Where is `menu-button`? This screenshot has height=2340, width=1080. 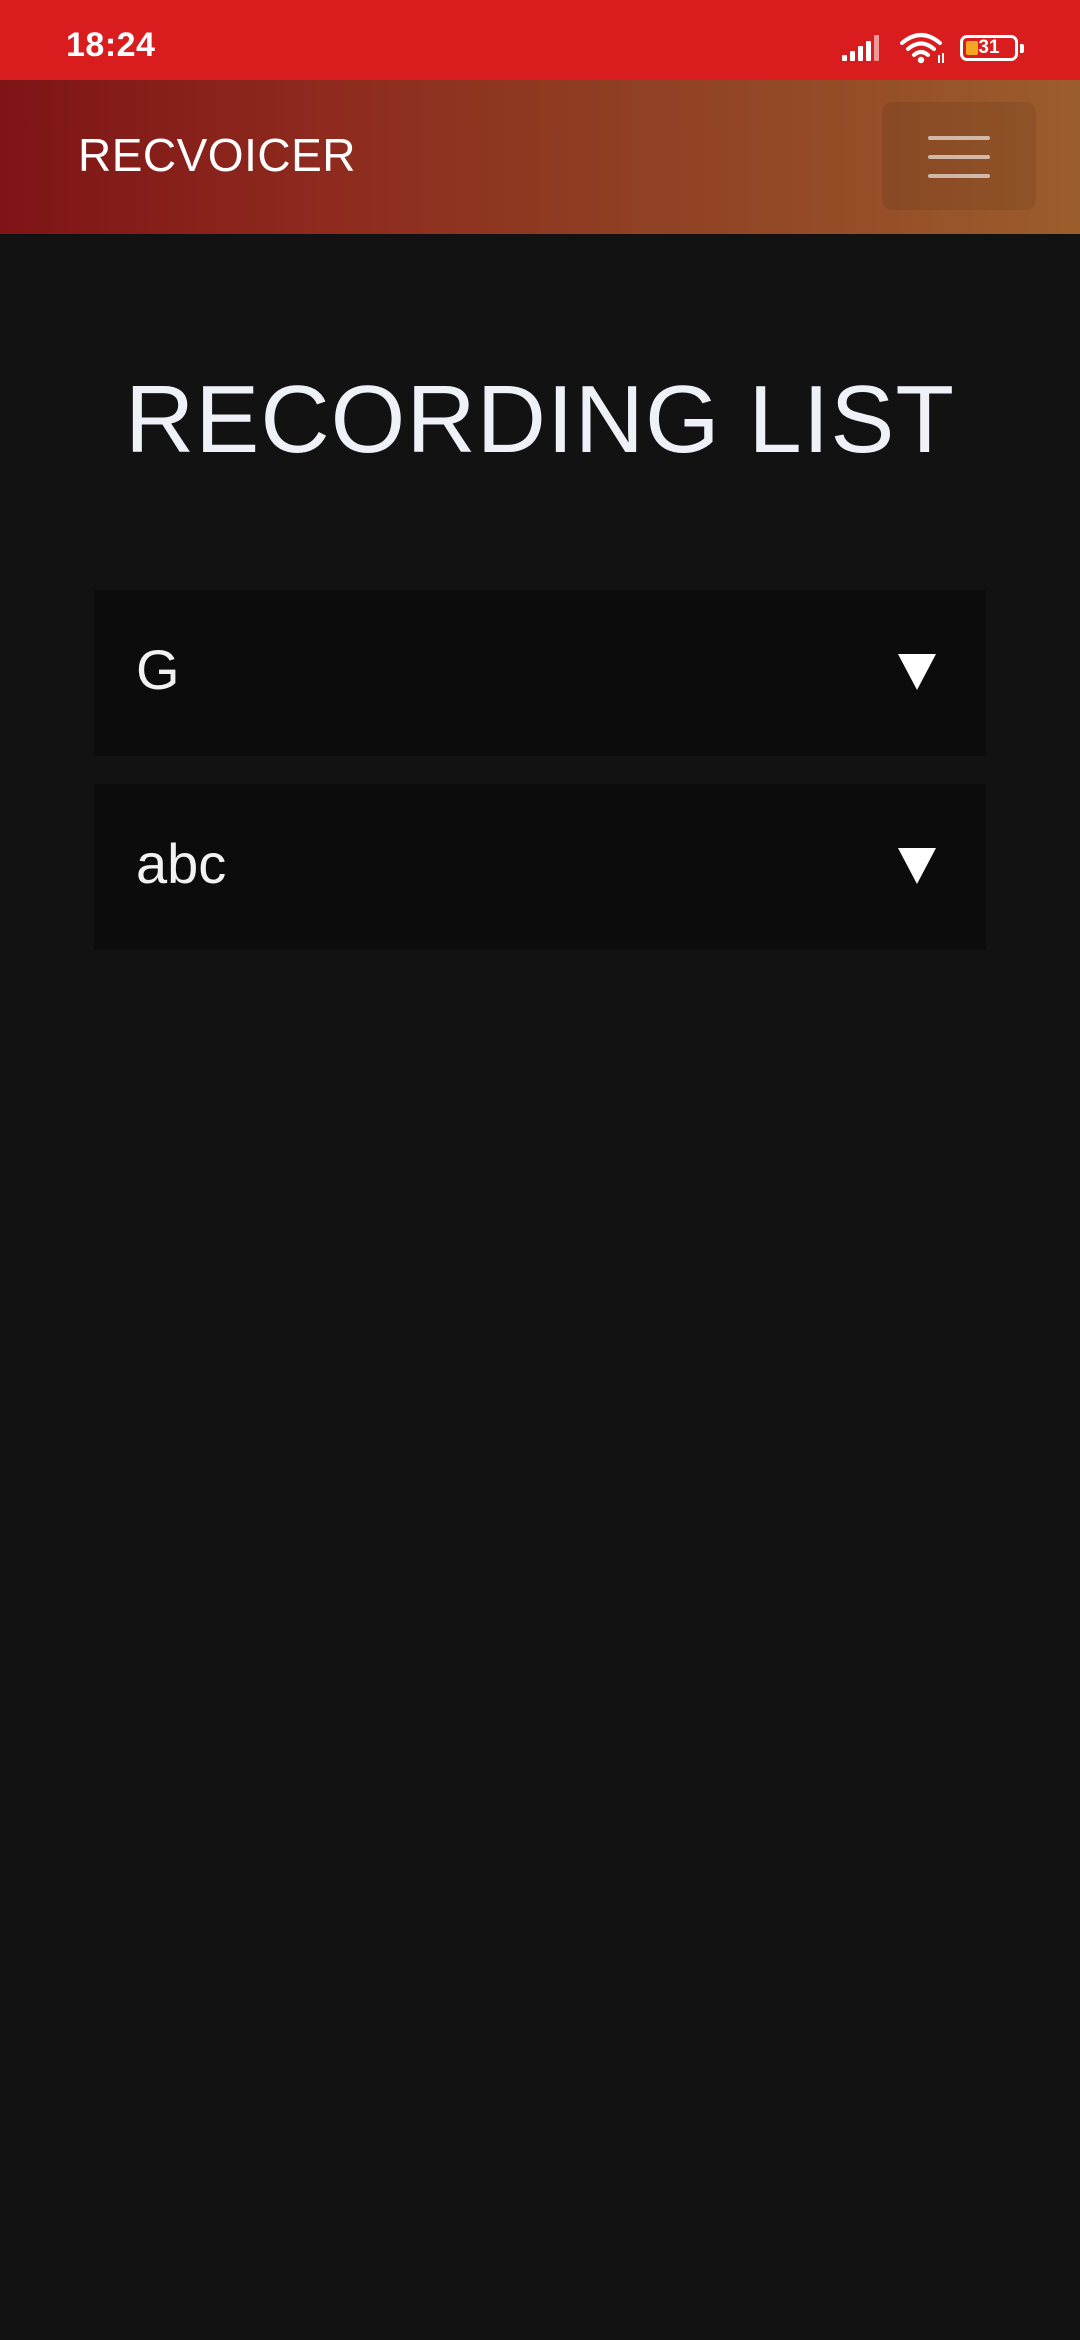
menu-button is located at coordinates (959, 156).